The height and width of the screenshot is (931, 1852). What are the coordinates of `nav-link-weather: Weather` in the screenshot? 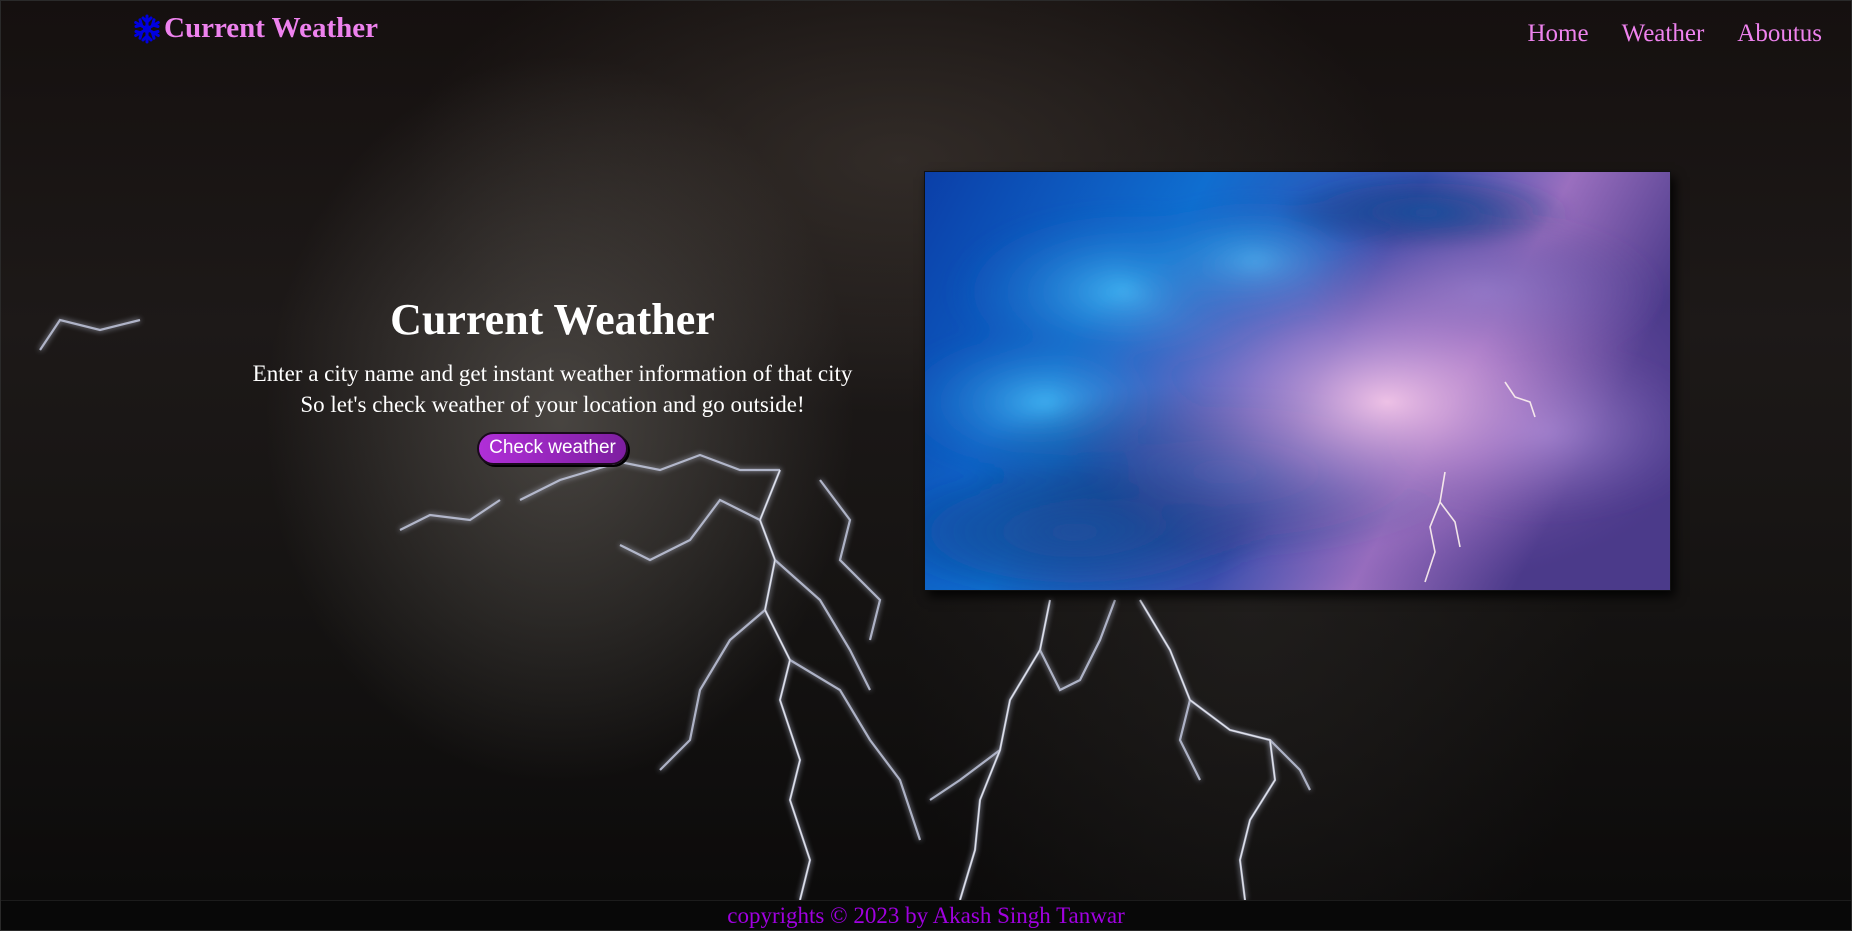 It's located at (1663, 34).